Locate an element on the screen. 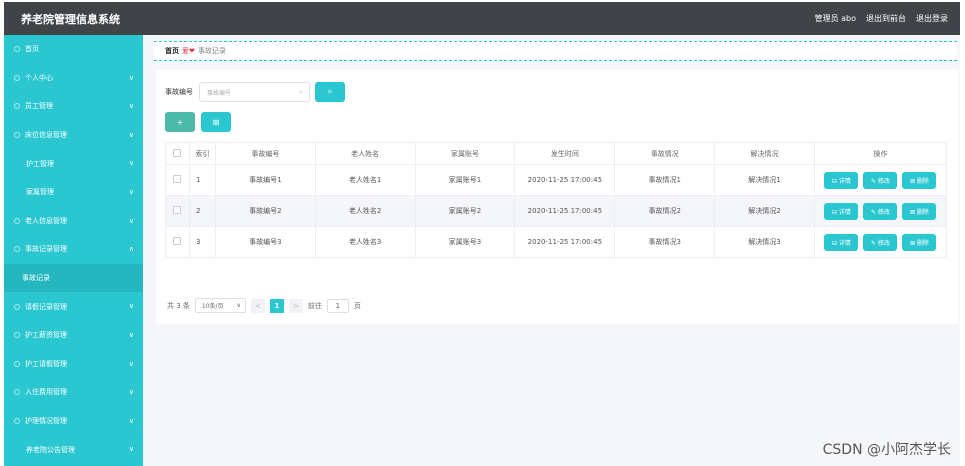 The height and width of the screenshot is (466, 965). plus-icon: + is located at coordinates (180, 122).